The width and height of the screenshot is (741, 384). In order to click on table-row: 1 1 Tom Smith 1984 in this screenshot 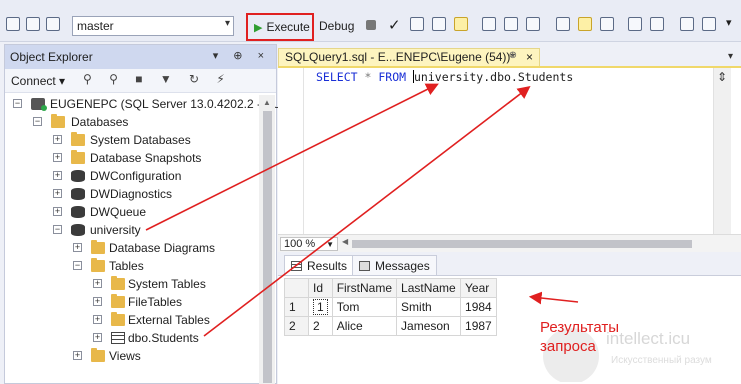, I will do `click(390, 307)`.